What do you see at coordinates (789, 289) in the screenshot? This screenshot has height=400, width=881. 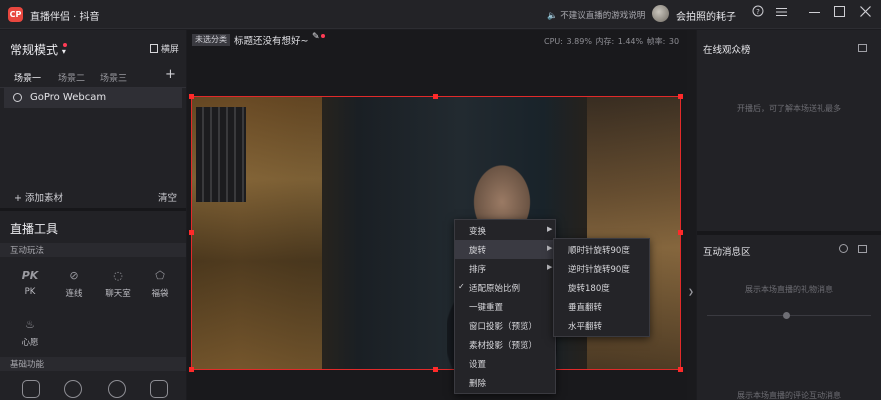 I see `gifts-empty: 展示本场直播的礼物消息` at bounding box center [789, 289].